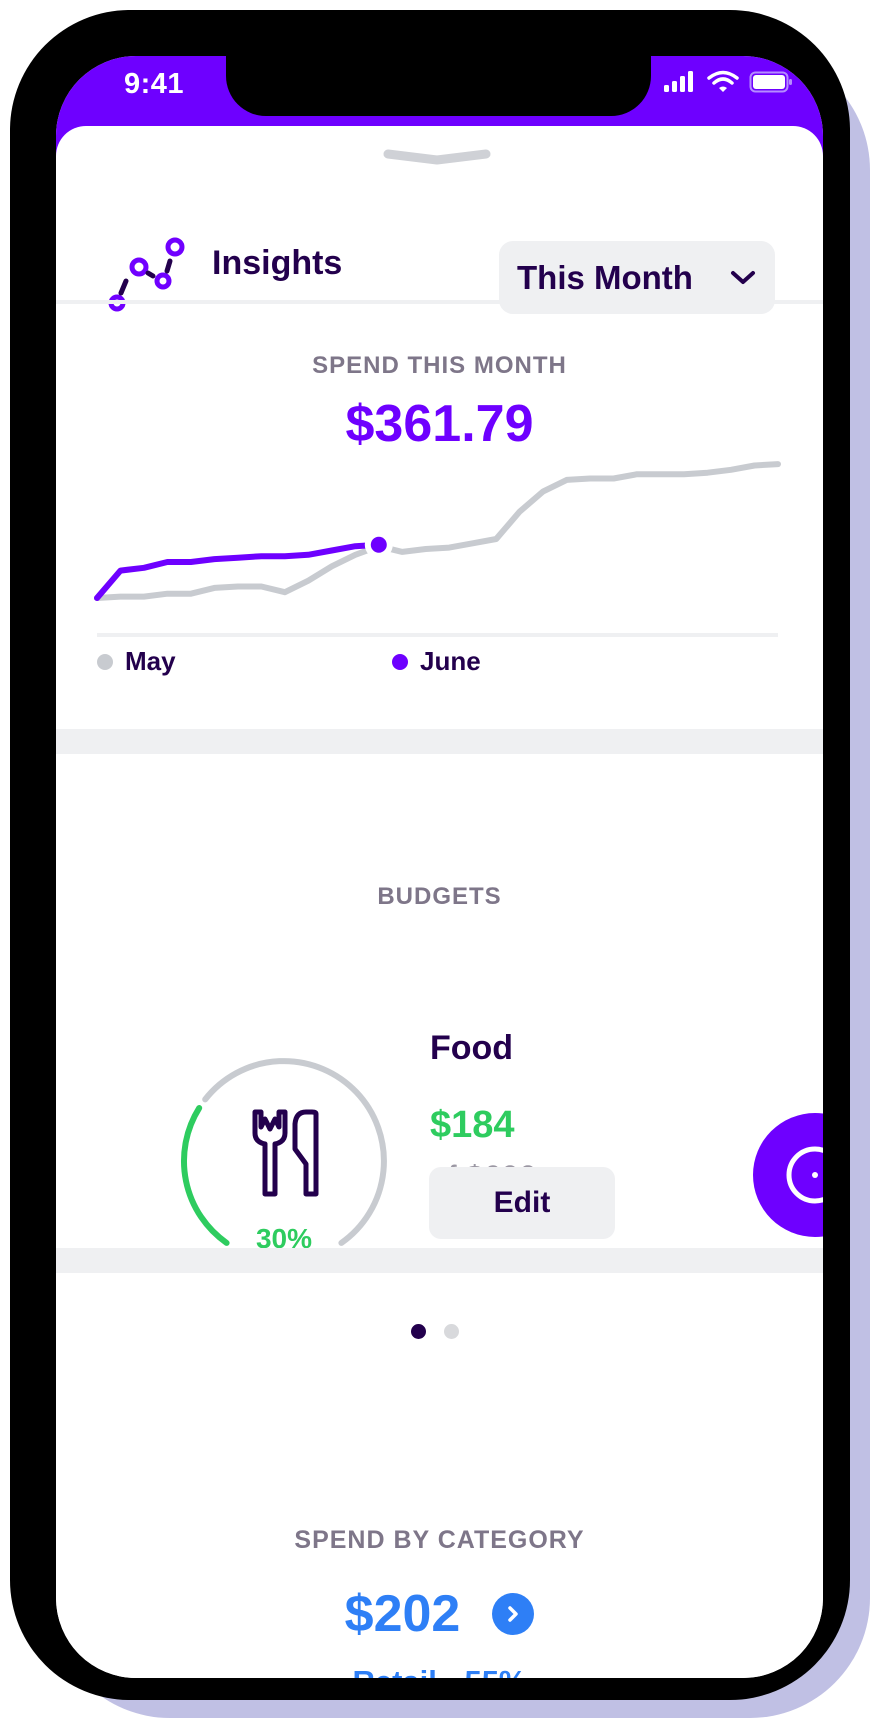 The image size is (876, 1732). I want to click on category-amount-row: $202, so click(439, 1614).